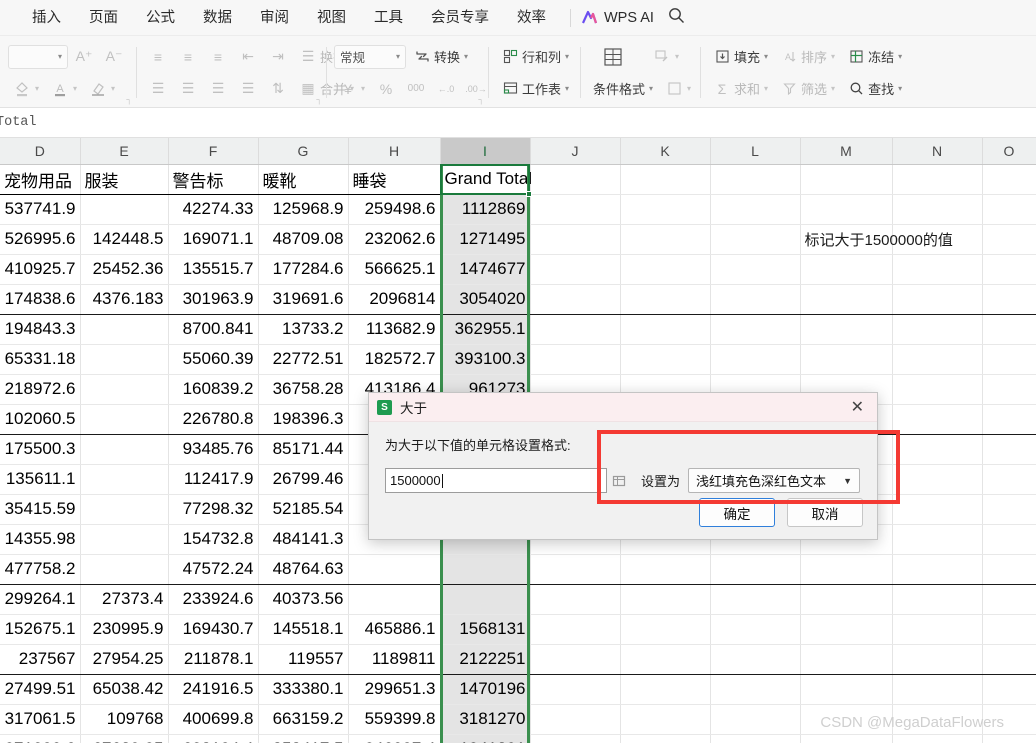  What do you see at coordinates (575, 629) in the screenshot?
I see `cell-j16` at bounding box center [575, 629].